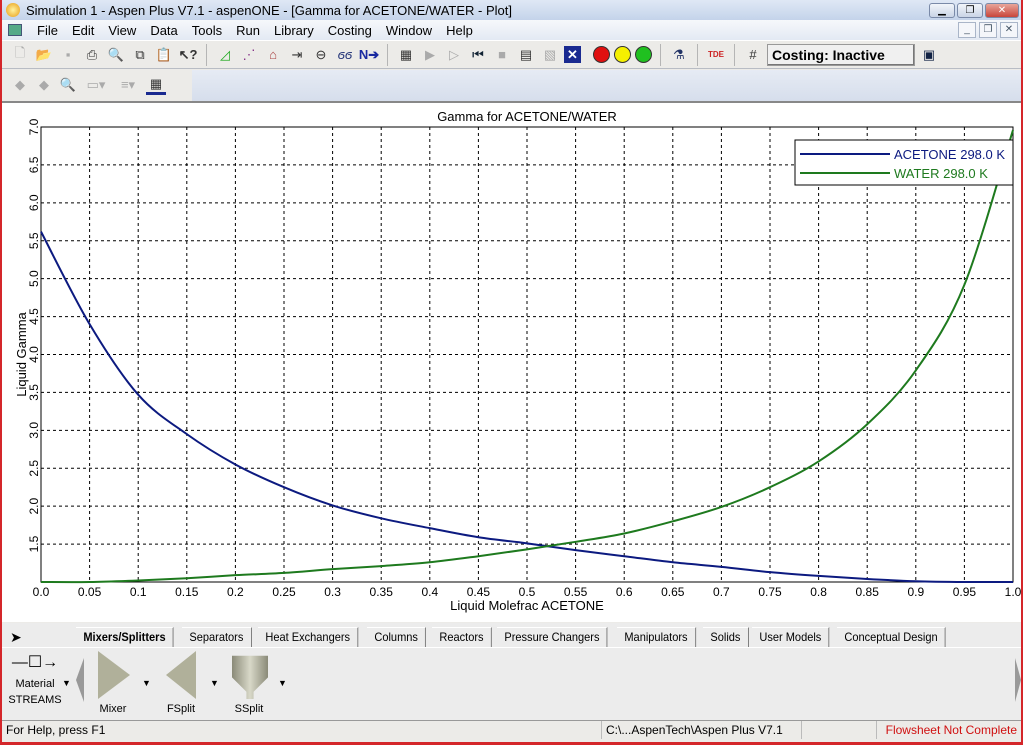 The height and width of the screenshot is (745, 1023). I want to click on legend-label: ACETONE 298.0 K, so click(949, 154).